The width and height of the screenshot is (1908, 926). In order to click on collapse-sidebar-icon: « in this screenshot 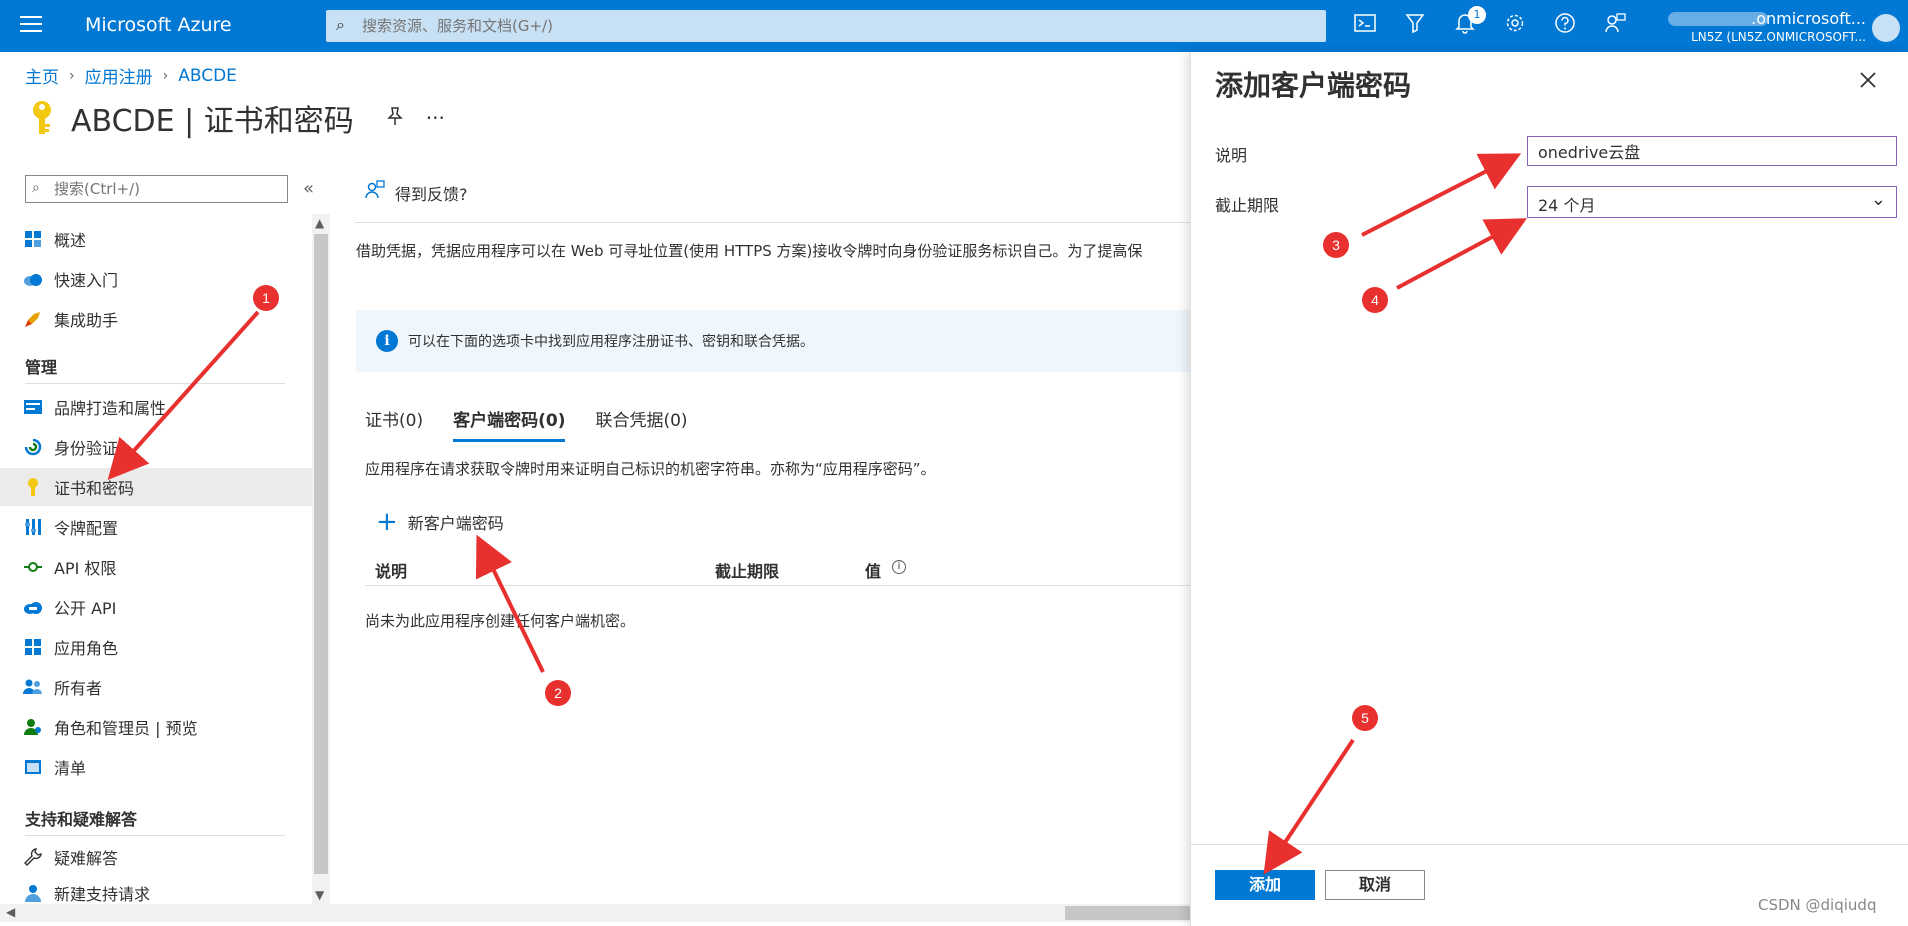, I will do `click(308, 188)`.